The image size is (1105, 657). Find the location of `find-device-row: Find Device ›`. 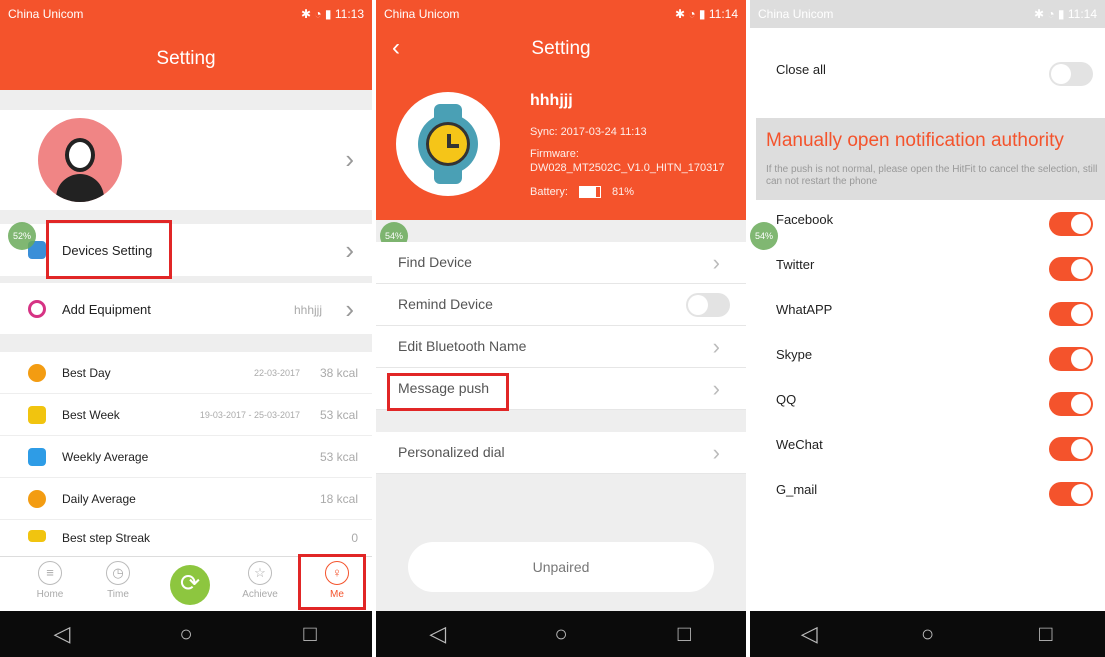

find-device-row: Find Device › is located at coordinates (561, 263).